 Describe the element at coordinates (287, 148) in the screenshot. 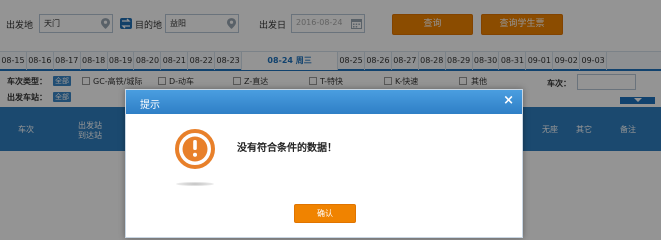

I see `dialog-message: 没有符合条件的数据！` at that location.